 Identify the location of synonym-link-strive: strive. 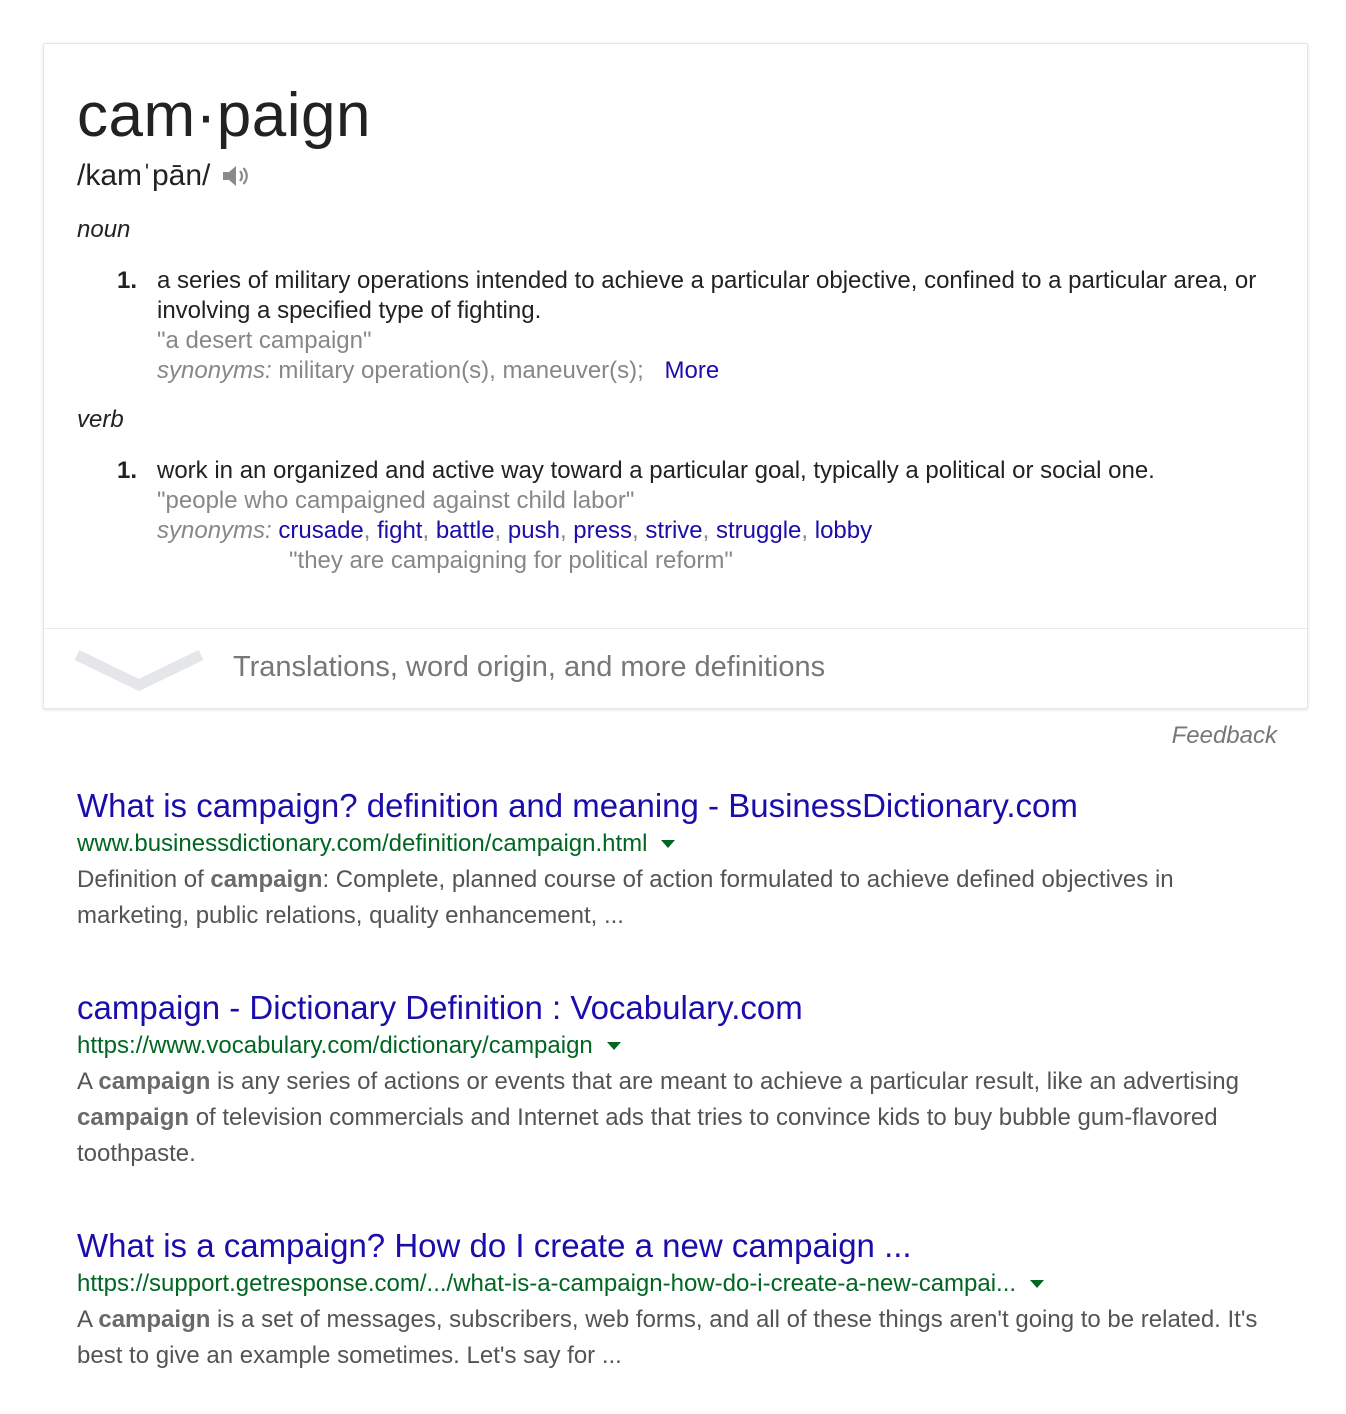
(673, 530).